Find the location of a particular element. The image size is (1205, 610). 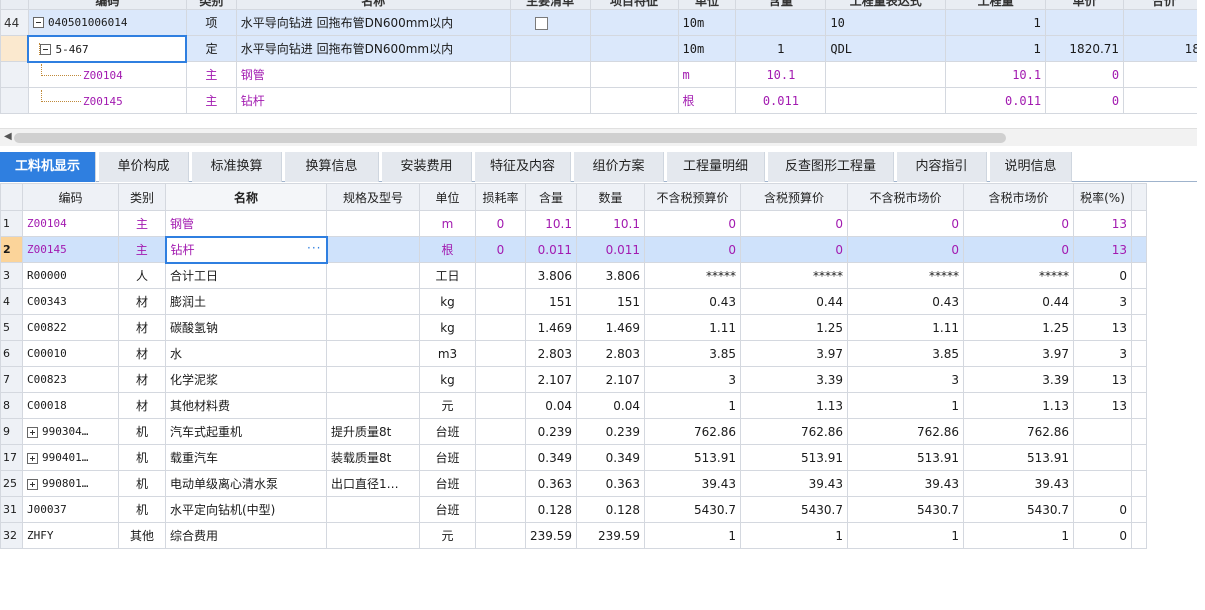

taxed-budget-price-cell: 1.25 is located at coordinates (794, 327).